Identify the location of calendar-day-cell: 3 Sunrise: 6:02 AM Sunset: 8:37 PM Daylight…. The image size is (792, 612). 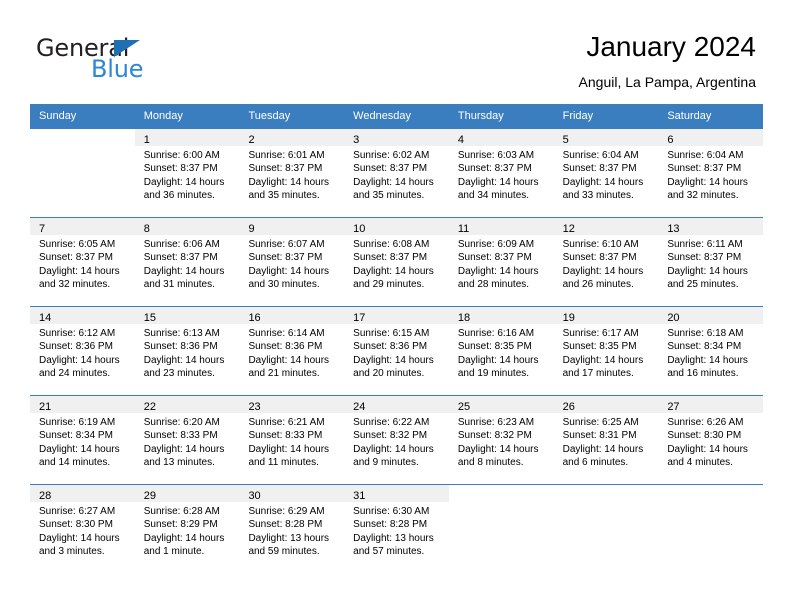
(396, 173).